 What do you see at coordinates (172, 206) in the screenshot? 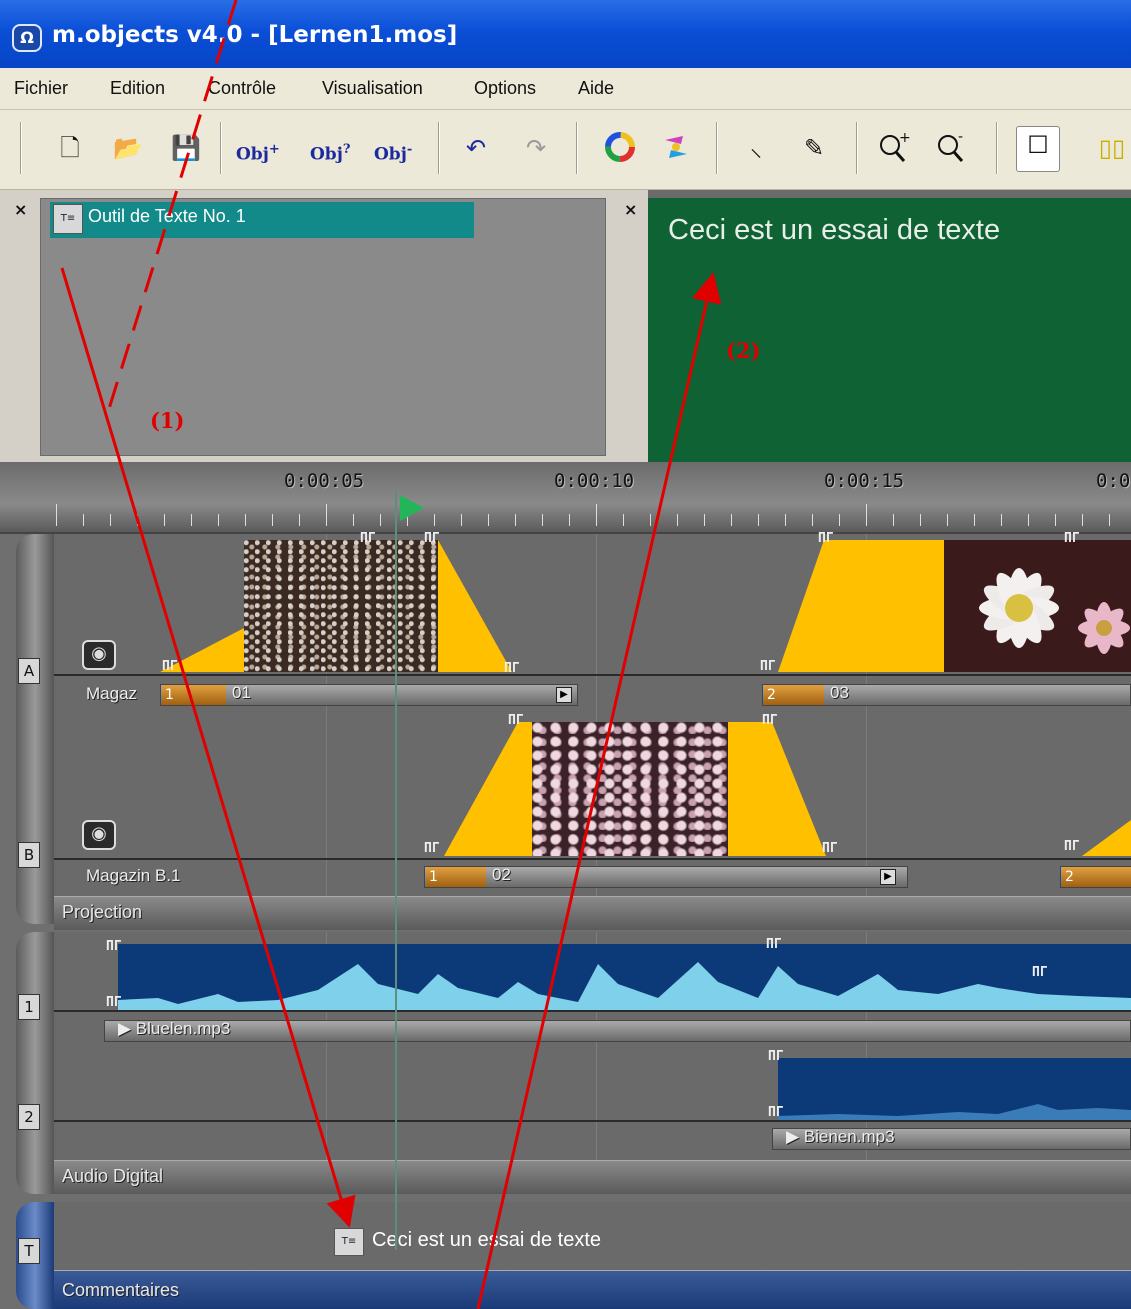
I see `annotation-dashed-line` at bounding box center [172, 206].